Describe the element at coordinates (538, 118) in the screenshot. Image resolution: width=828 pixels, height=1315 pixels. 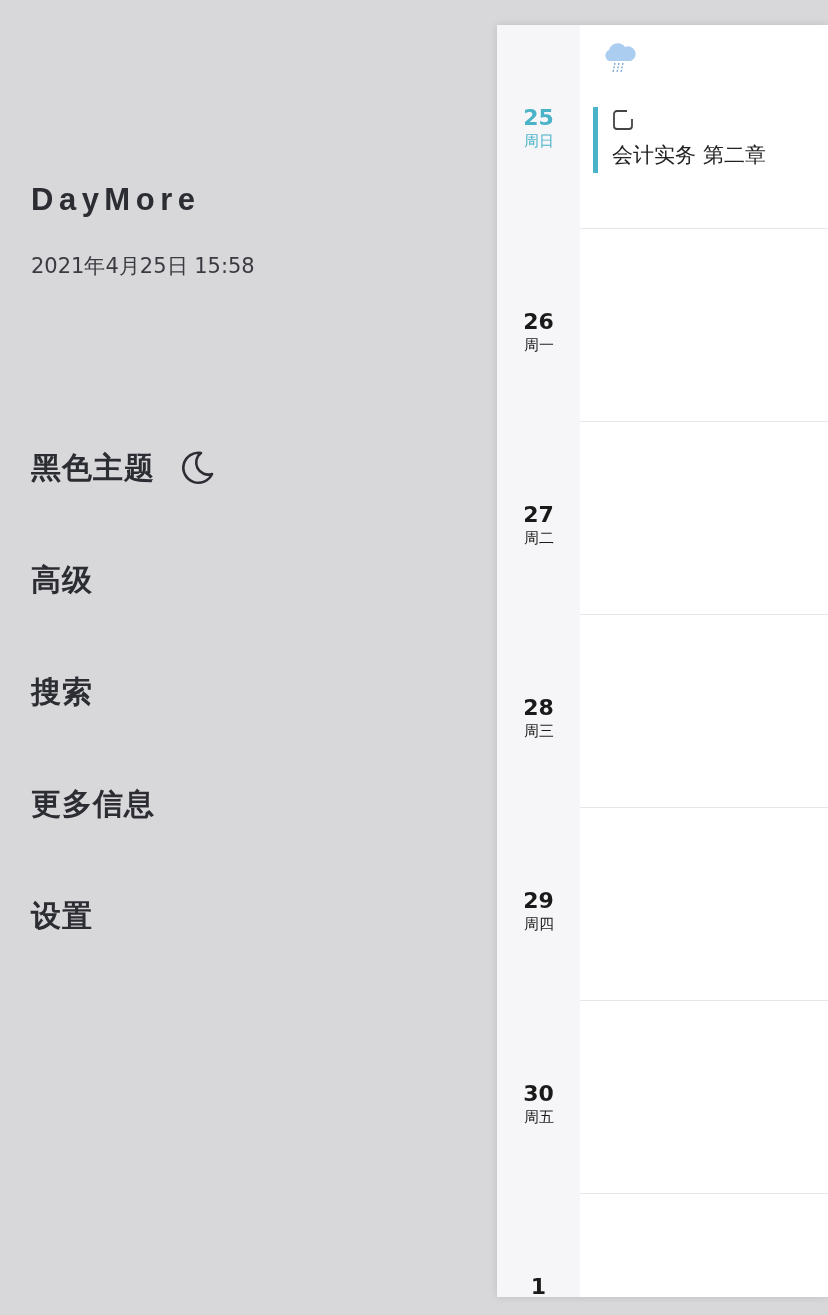
I see `day-number: 25` at that location.